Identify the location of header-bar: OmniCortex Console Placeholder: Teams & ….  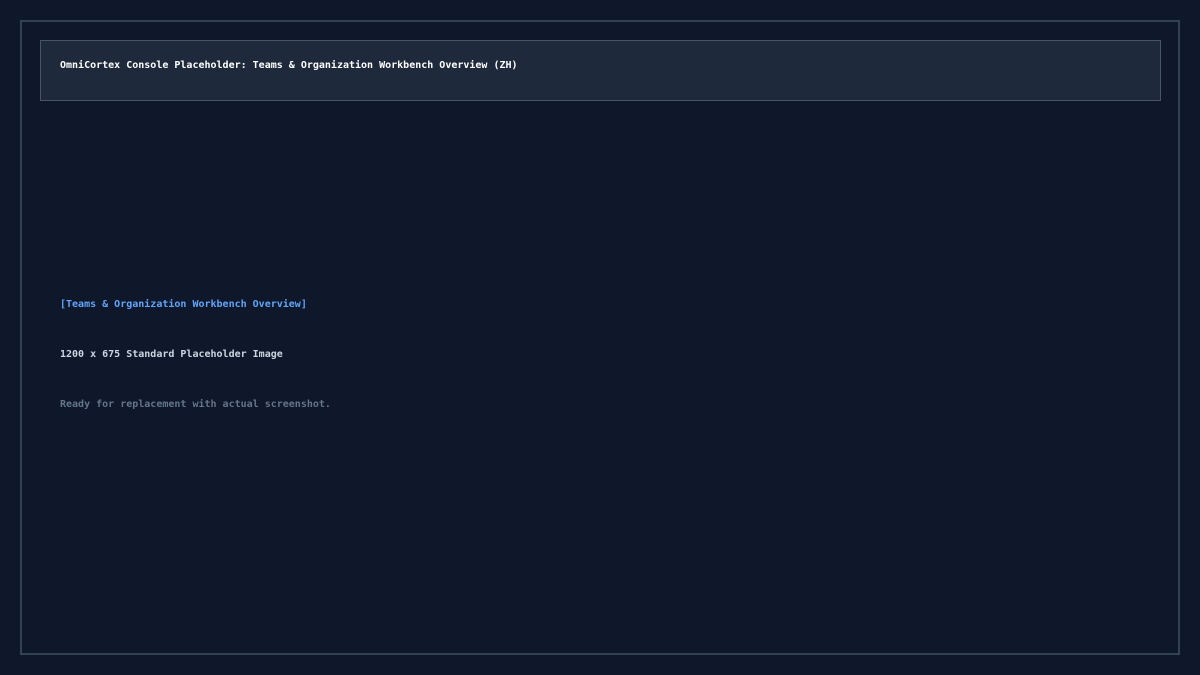
(600, 70).